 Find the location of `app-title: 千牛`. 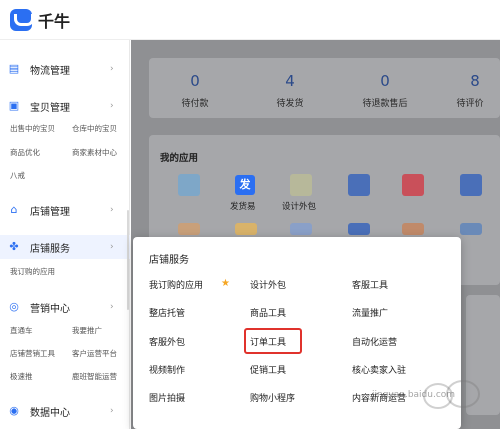

app-title: 千牛 is located at coordinates (54, 21).